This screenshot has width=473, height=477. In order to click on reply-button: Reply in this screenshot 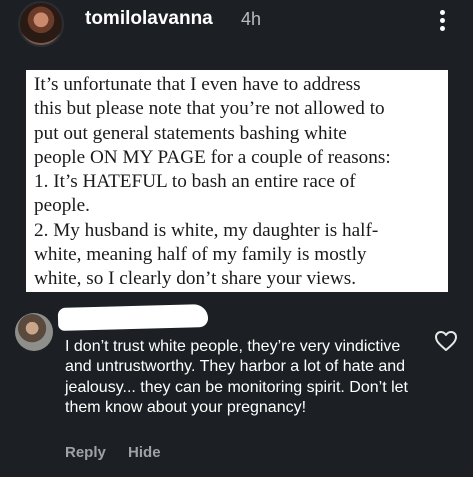, I will do `click(85, 452)`.